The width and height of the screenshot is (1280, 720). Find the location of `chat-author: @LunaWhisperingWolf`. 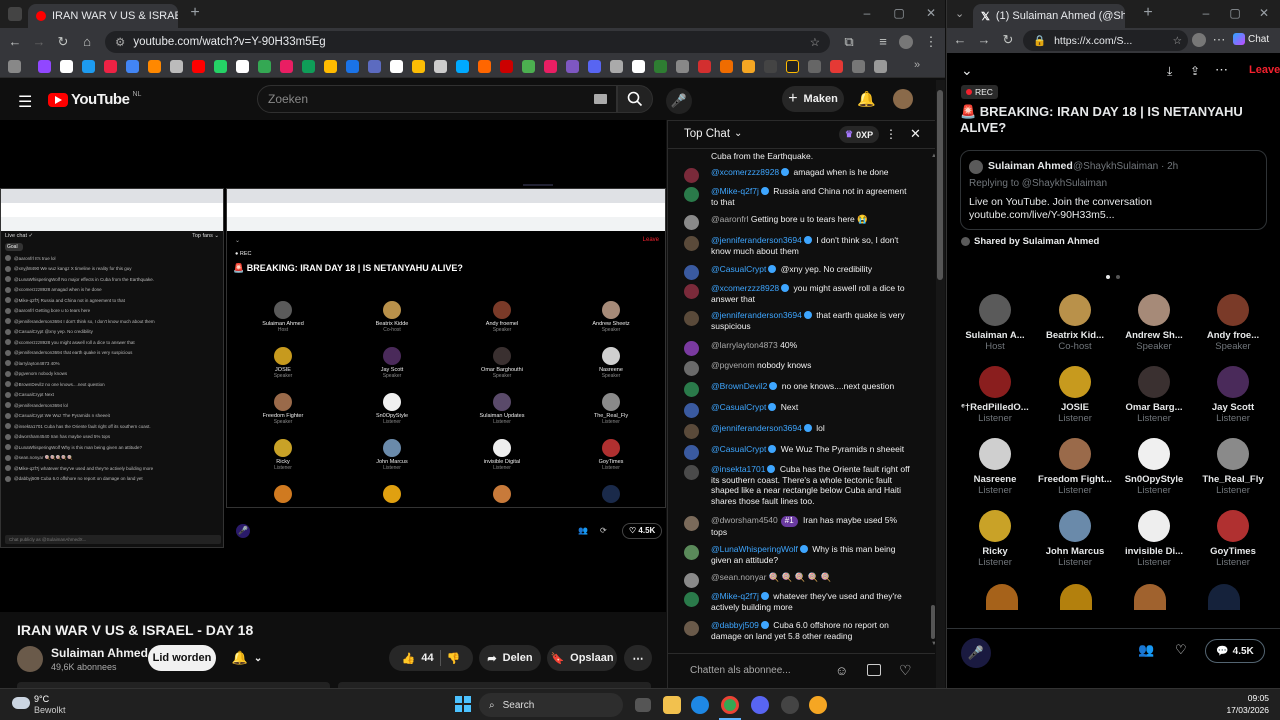

chat-author: @LunaWhisperingWolf is located at coordinates (754, 549).